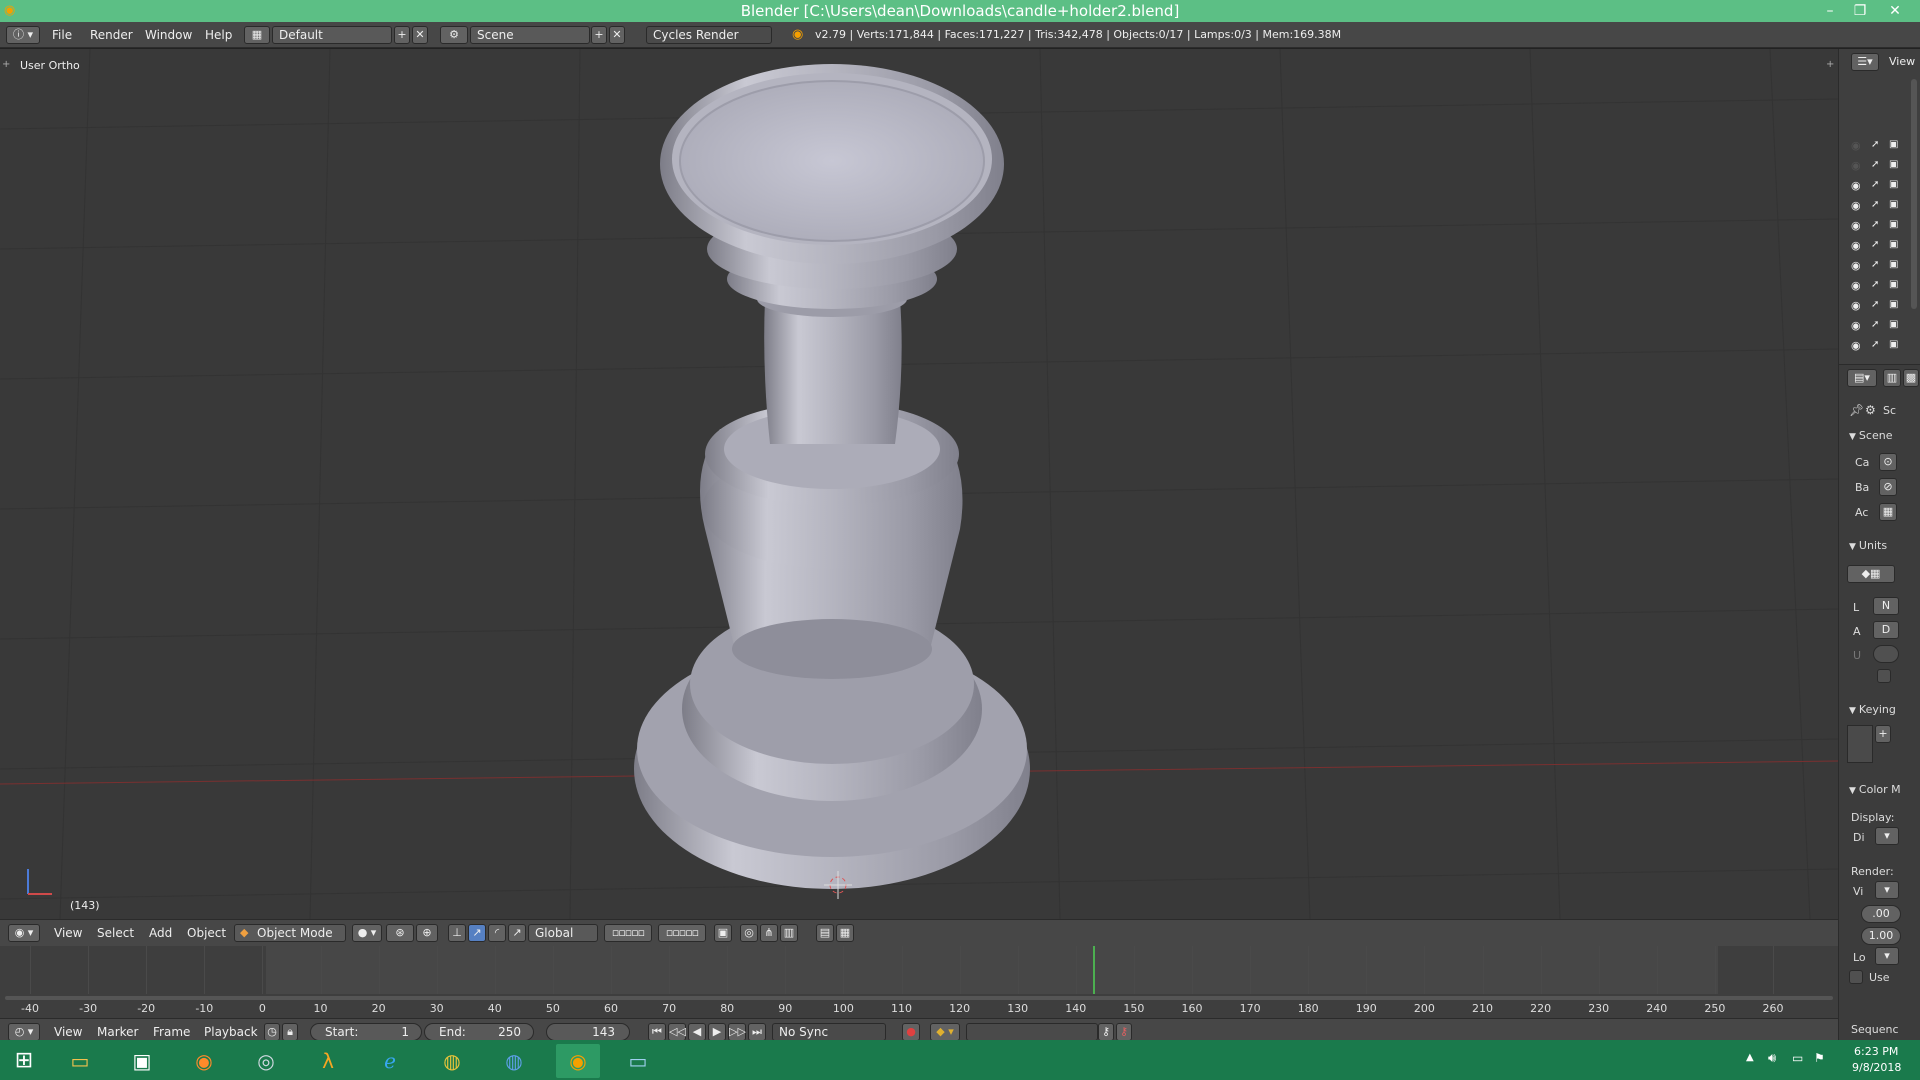 This screenshot has width=1920, height=1080. What do you see at coordinates (749, 933) in the screenshot?
I see `proportional-edit-icon: ◎` at bounding box center [749, 933].